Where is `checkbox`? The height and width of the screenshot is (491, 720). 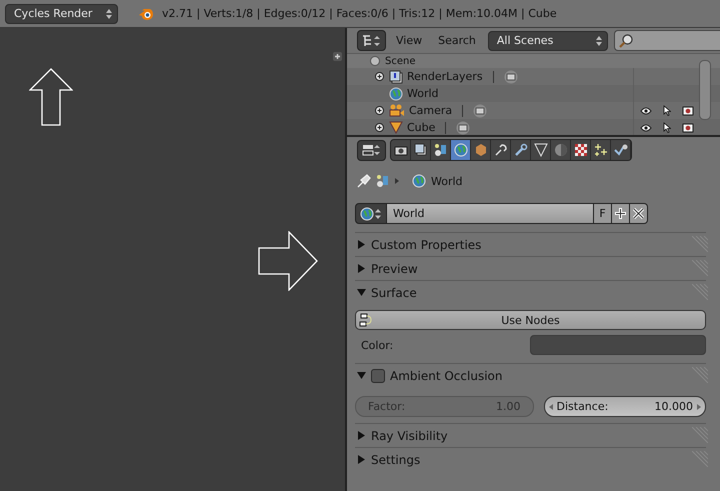 checkbox is located at coordinates (378, 375).